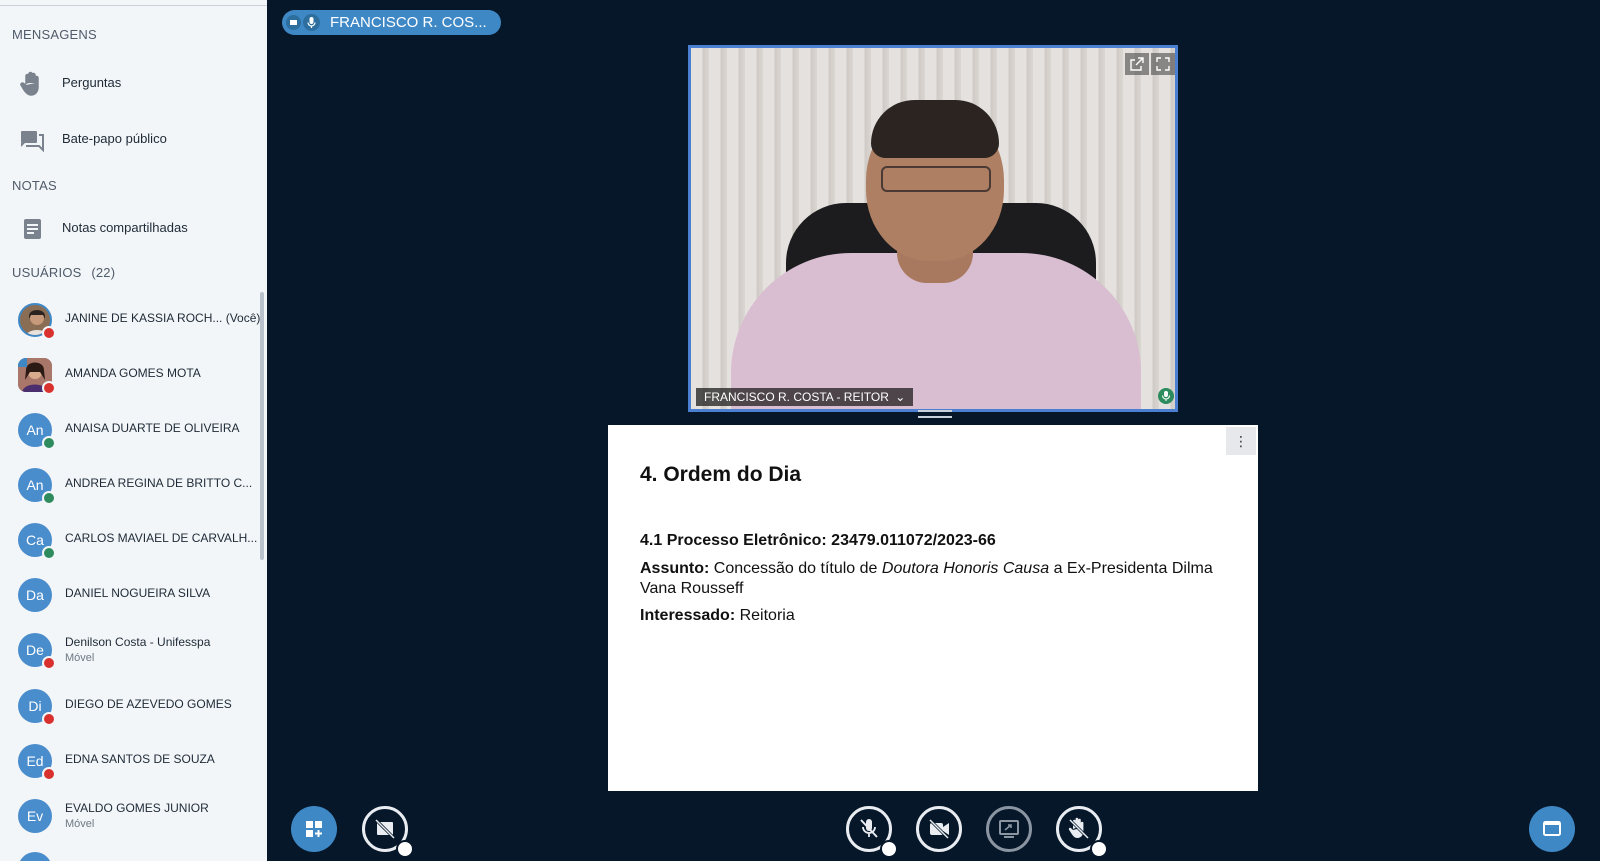  Describe the element at coordinates (936, 179) in the screenshot. I see `video-person-glasses` at that location.